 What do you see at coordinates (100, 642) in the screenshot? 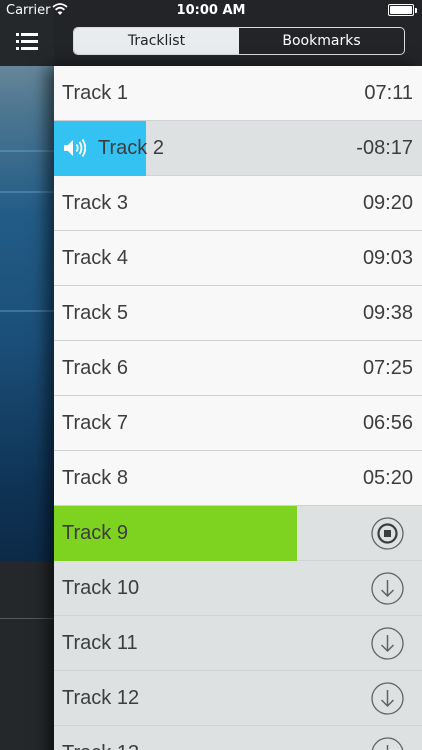
I see `track-name: Track 11` at bounding box center [100, 642].